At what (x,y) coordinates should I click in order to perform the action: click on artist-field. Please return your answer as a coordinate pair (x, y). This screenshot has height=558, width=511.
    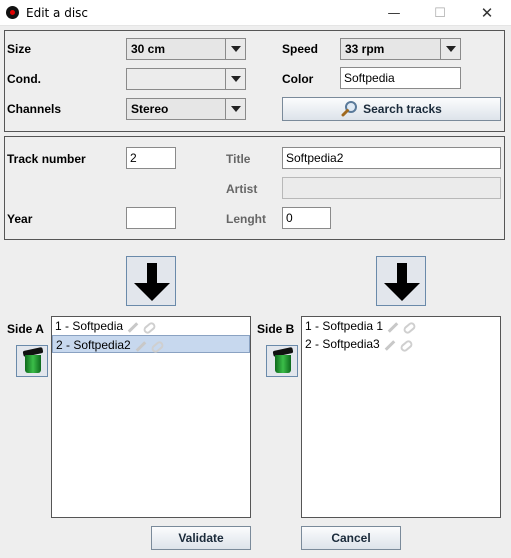
    Looking at the image, I should click on (391, 188).